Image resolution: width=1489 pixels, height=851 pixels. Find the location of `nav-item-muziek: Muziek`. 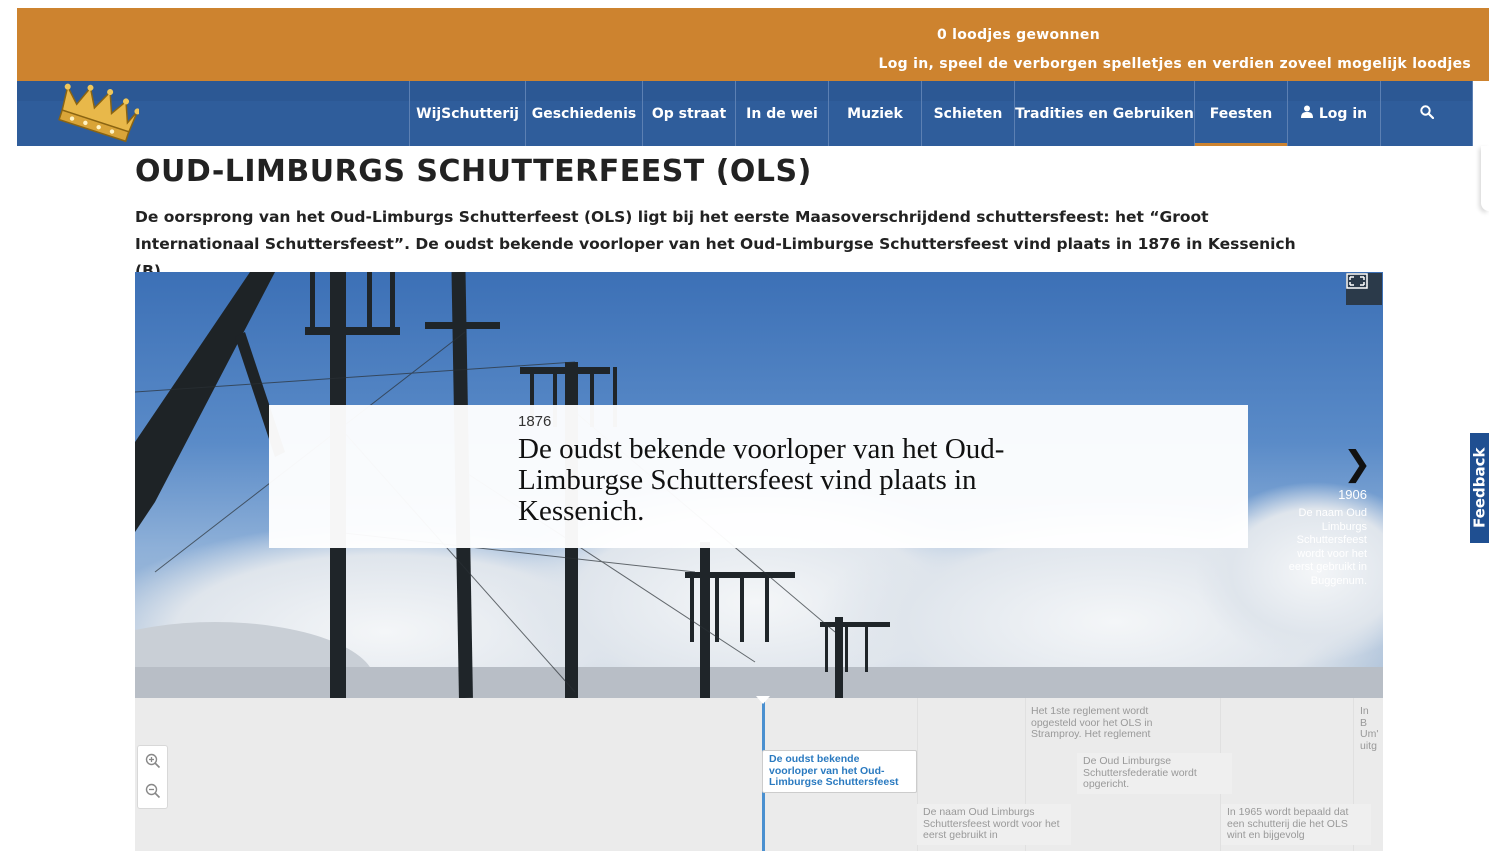

nav-item-muziek: Muziek is located at coordinates (874, 113).